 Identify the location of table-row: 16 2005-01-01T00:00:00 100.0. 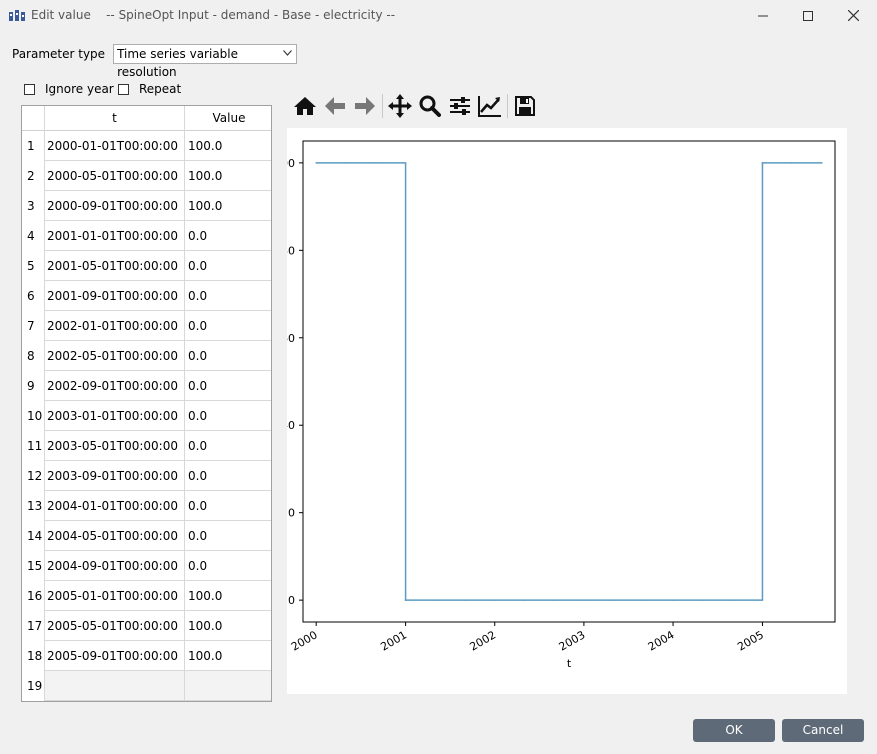
(146, 596).